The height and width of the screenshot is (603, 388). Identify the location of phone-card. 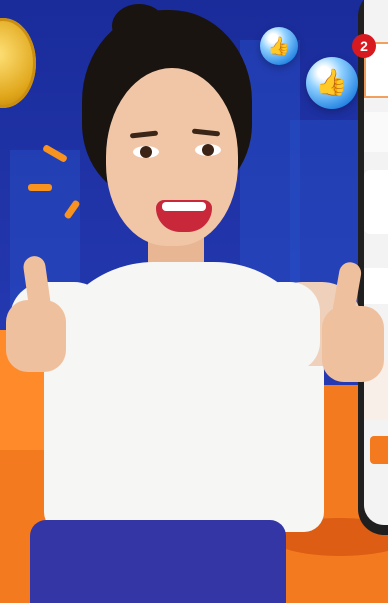
(376, 202).